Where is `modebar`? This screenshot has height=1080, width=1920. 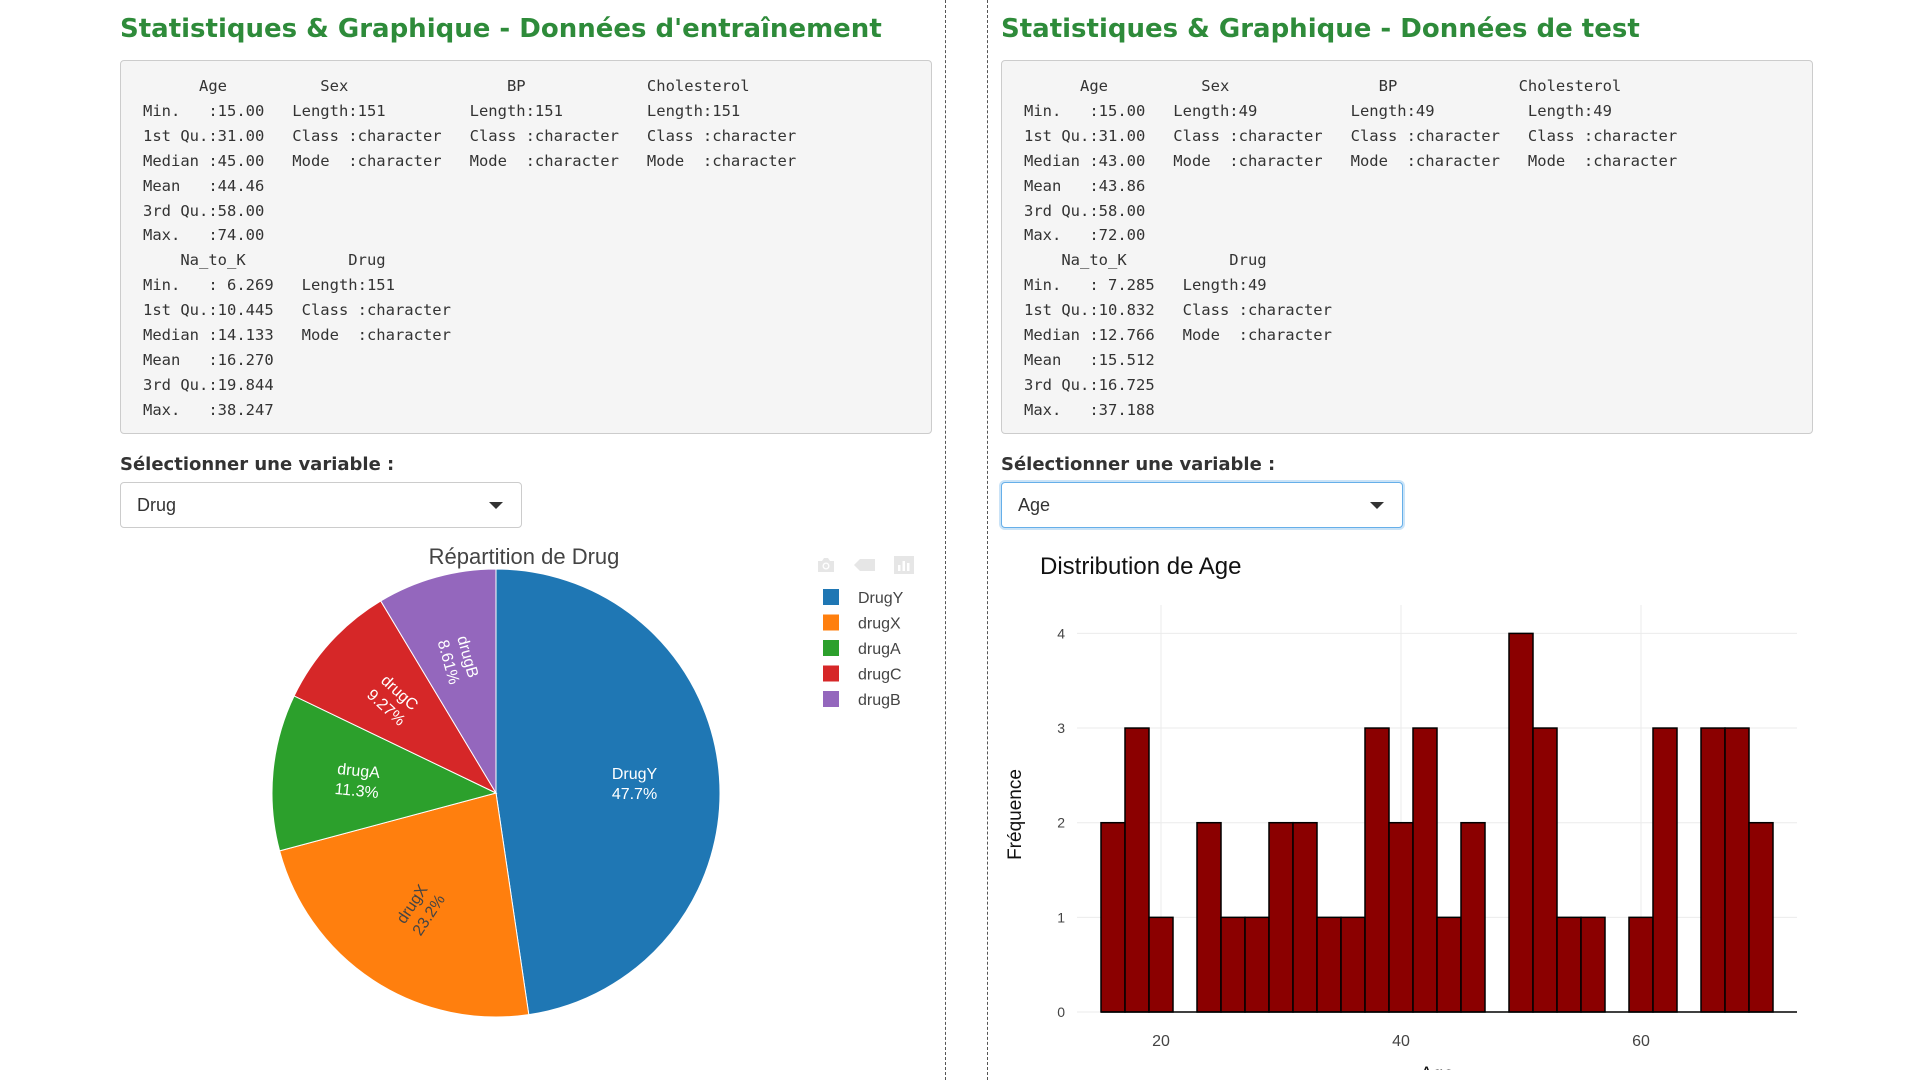
modebar is located at coordinates (865, 567).